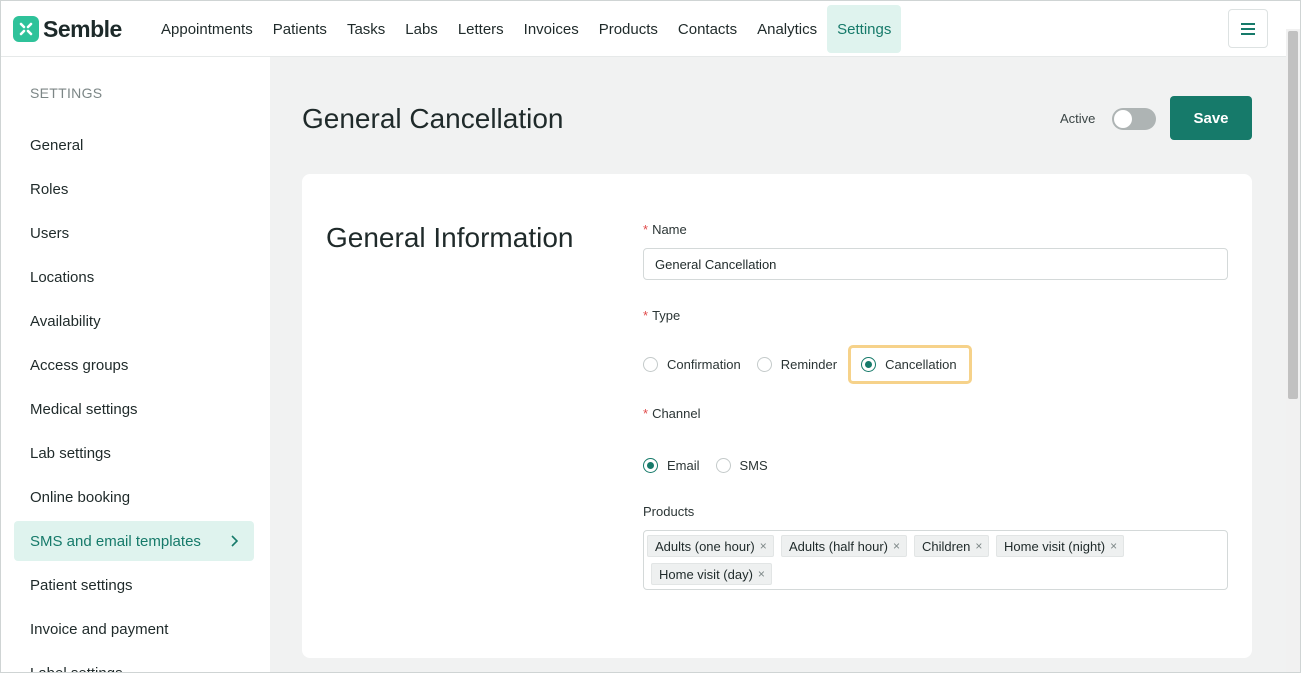  Describe the element at coordinates (1055, 546) in the screenshot. I see `tag-label: Home visit (night)` at that location.